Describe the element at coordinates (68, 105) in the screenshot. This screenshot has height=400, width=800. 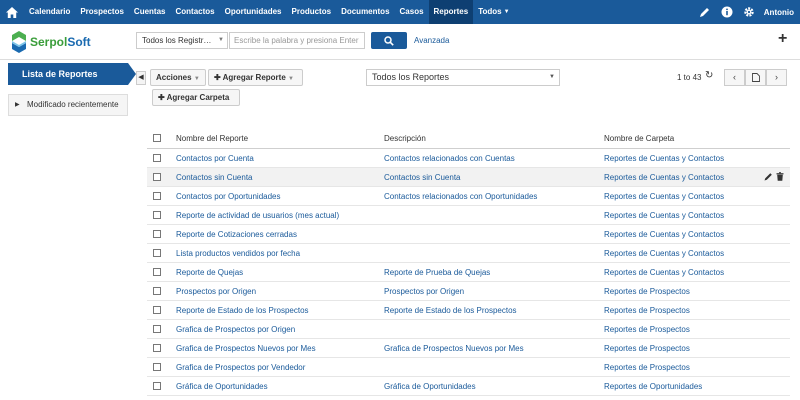
I see `sidebar-recent-toggle: ▶ Modificado recientemente` at that location.